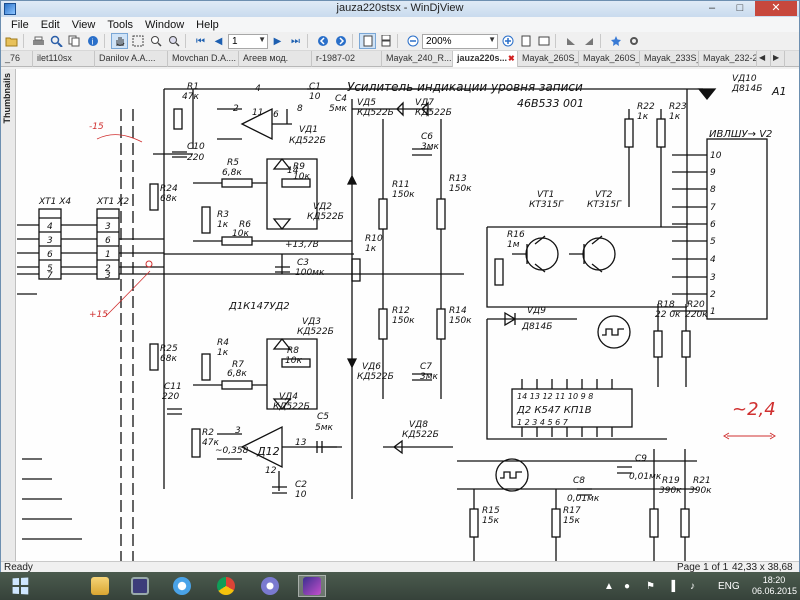 The image size is (800, 600). Describe the element at coordinates (340, 41) in the screenshot. I see `forward-icon` at that location.